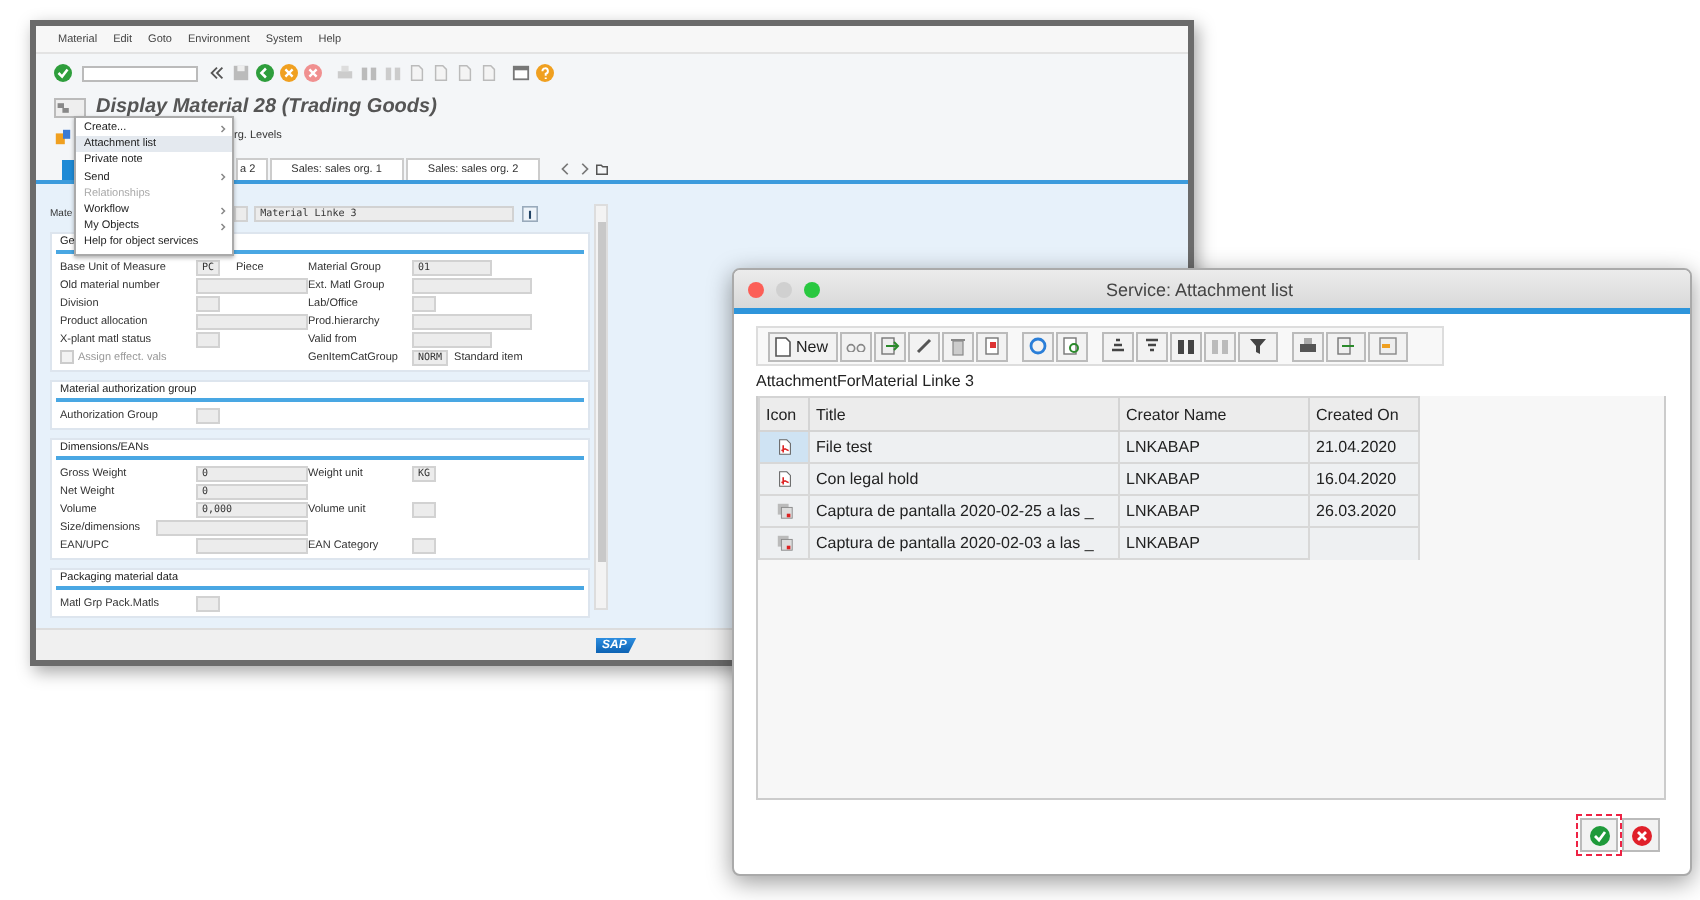  Describe the element at coordinates (1388, 346) in the screenshot. I see `layout-icon` at that location.